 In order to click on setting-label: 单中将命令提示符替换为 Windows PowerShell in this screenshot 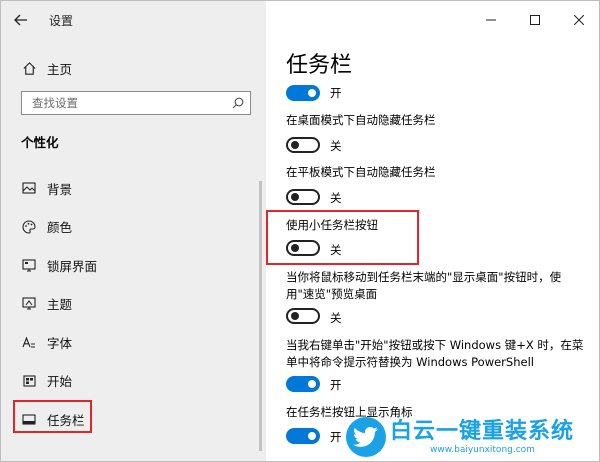, I will do `click(410, 362)`.